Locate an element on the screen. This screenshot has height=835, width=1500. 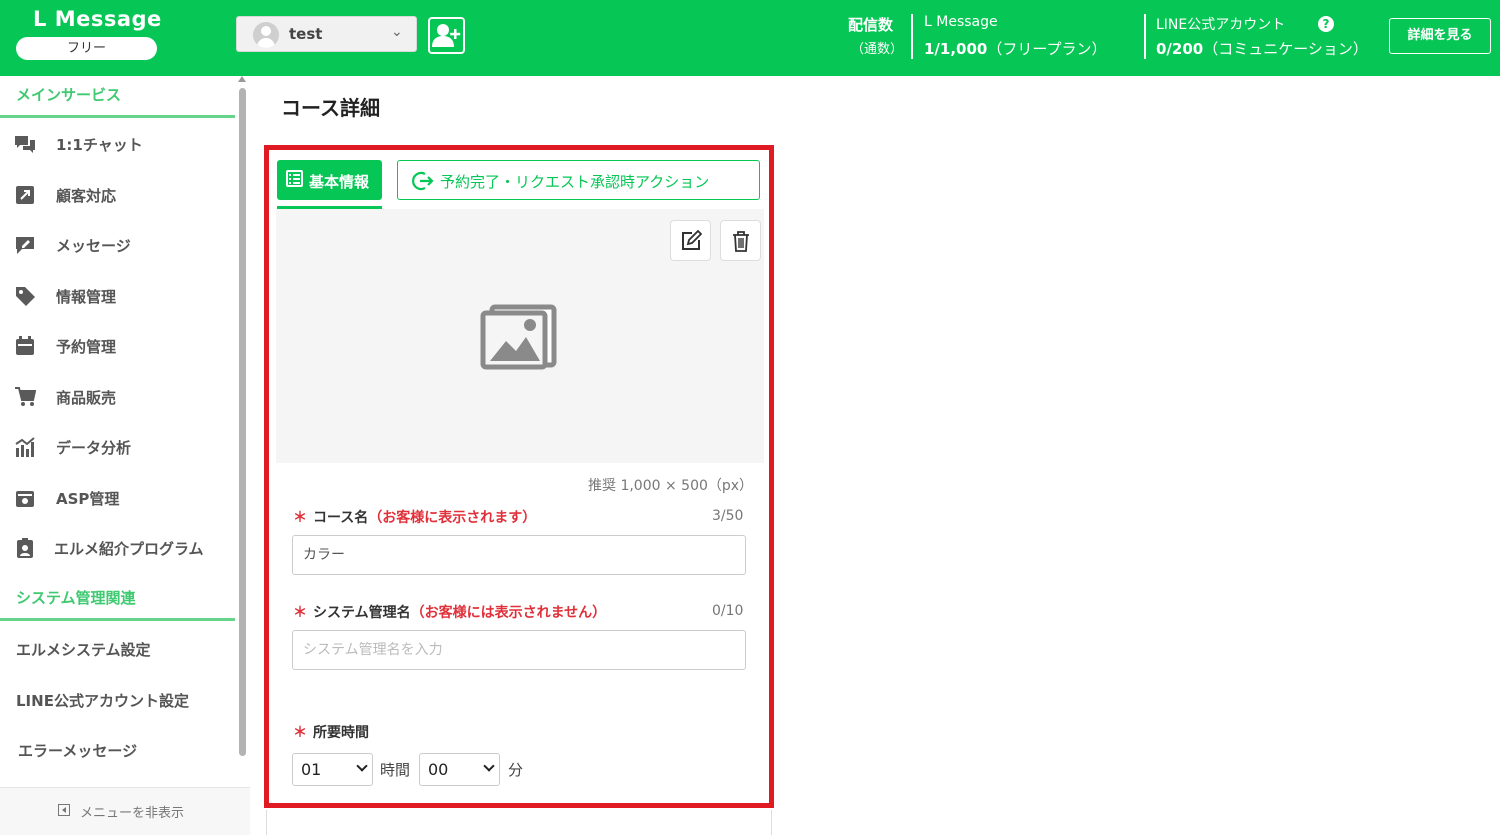
system-name-label: ＊システム管理名（お客様には表示されません） is located at coordinates (450, 613).